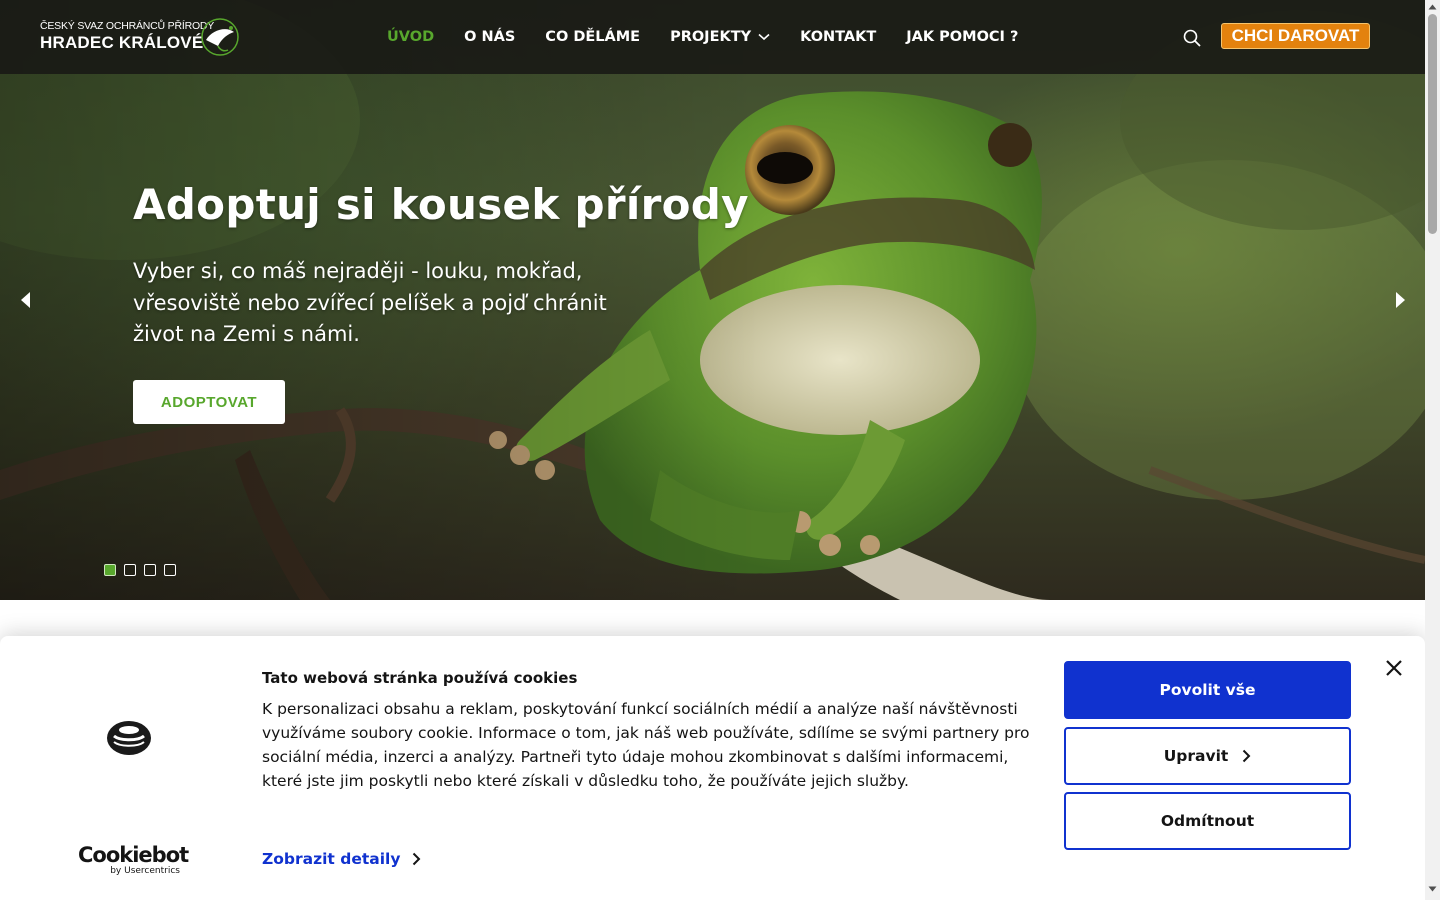 This screenshot has width=1440, height=900. I want to click on cookie-close-button, so click(1394, 668).